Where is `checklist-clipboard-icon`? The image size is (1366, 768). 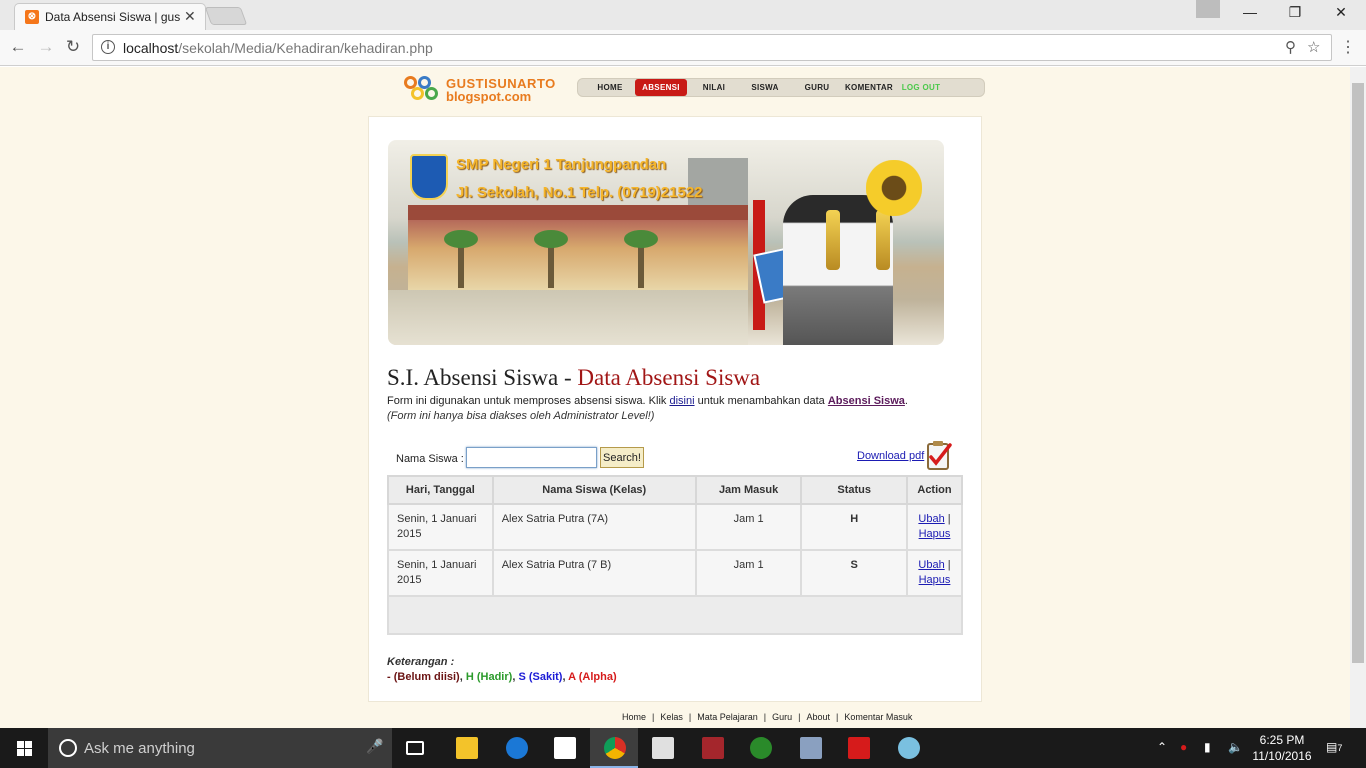 checklist-clipboard-icon is located at coordinates (939, 455).